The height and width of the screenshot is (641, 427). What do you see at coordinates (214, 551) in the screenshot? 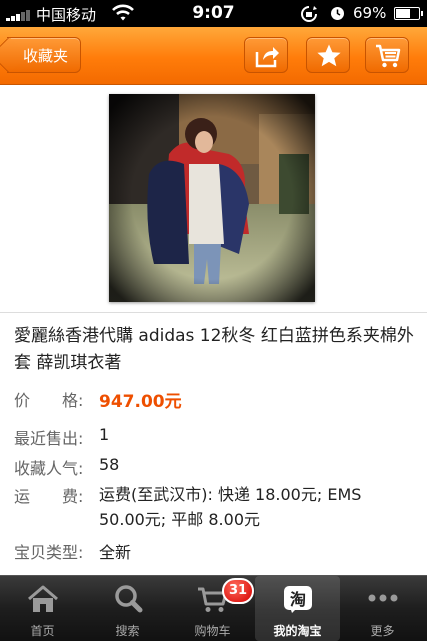
I see `type-row: 宝贝类型: 全新` at bounding box center [214, 551].